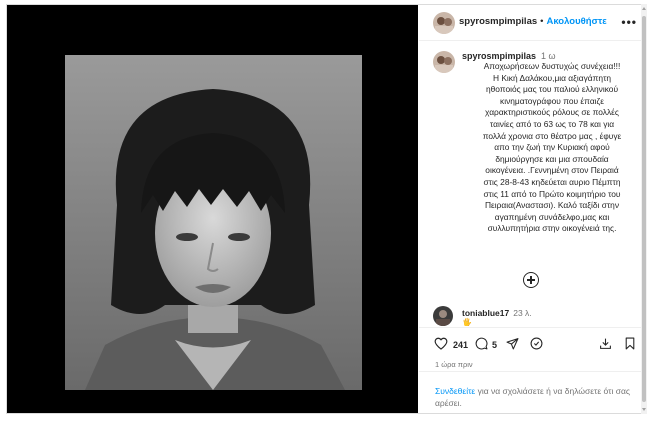  I want to click on post-header: spyrosmpimpilas • Ακολουθήστε •••, so click(532, 23).